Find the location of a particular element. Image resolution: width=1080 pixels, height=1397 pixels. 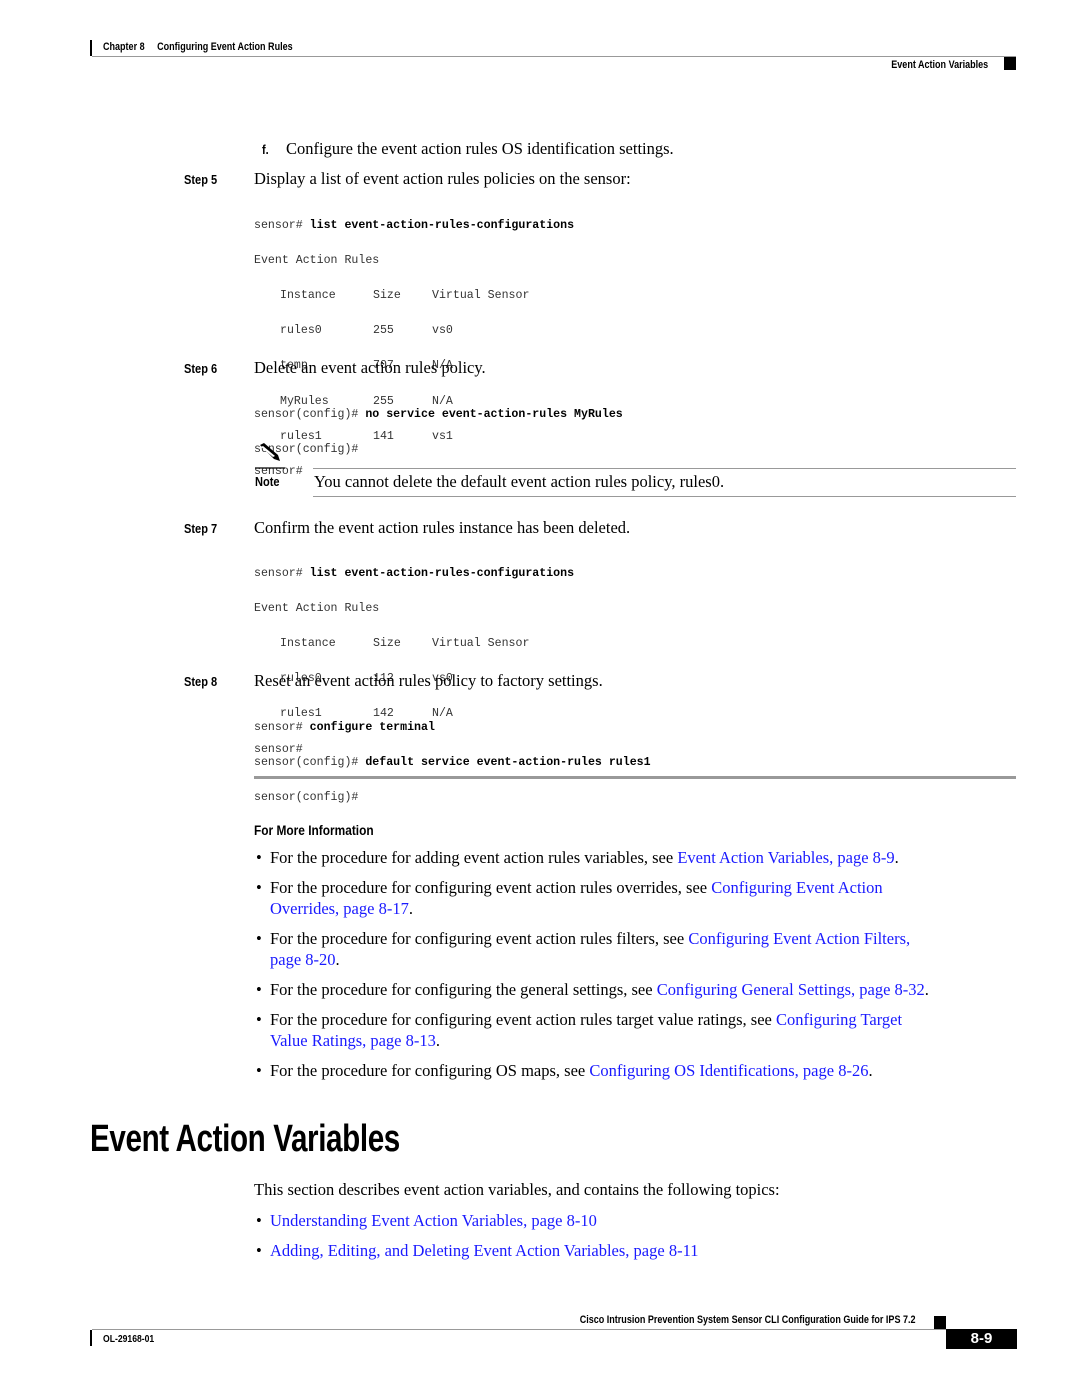

header-left-bar is located at coordinates (91, 48).